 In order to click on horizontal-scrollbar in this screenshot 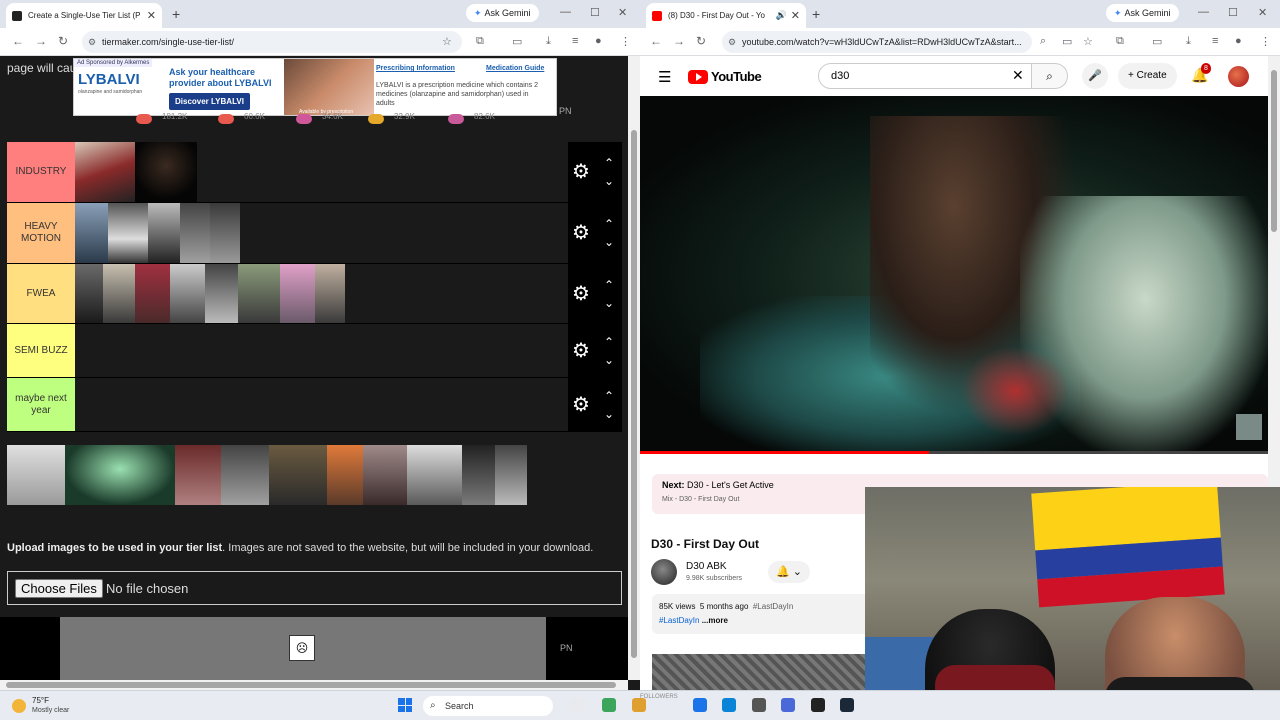, I will do `click(314, 685)`.